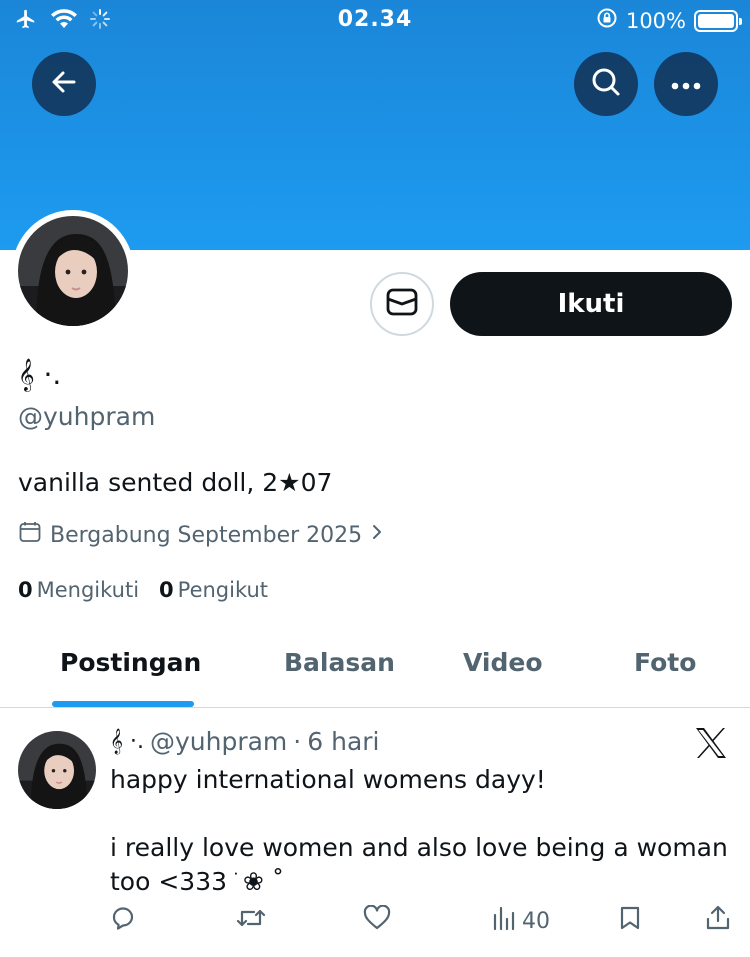 The height and width of the screenshot is (957, 750). I want to click on bookmark-icon, so click(630, 921).